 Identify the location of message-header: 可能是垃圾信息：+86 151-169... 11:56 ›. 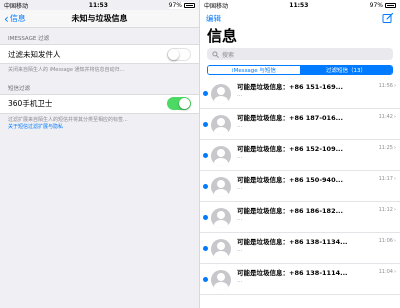
(316, 86).